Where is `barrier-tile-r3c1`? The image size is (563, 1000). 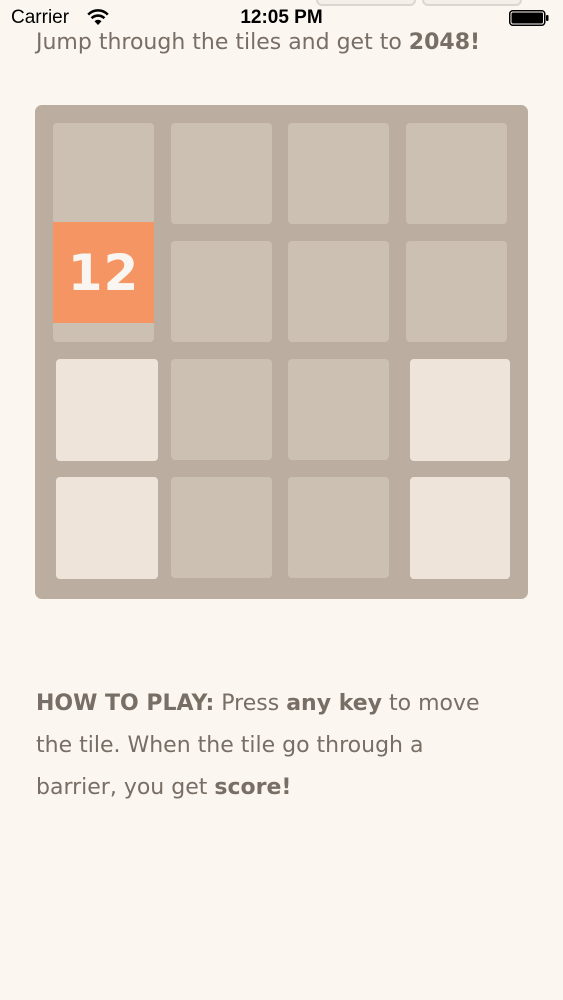 barrier-tile-r3c1 is located at coordinates (107, 410).